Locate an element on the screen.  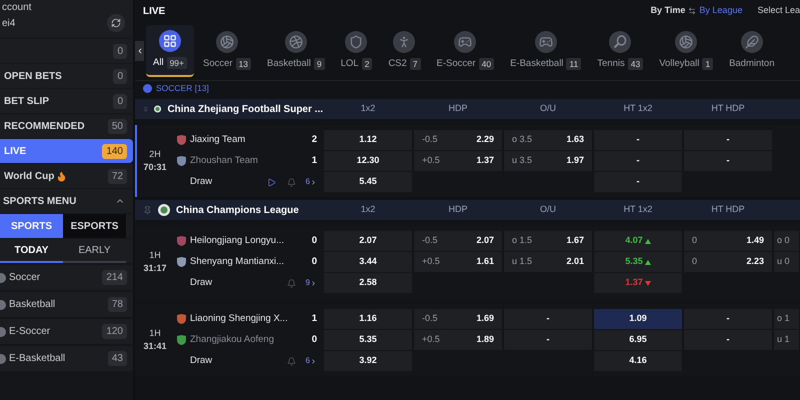
sport-tab: LOL 2 is located at coordinates (357, 51).